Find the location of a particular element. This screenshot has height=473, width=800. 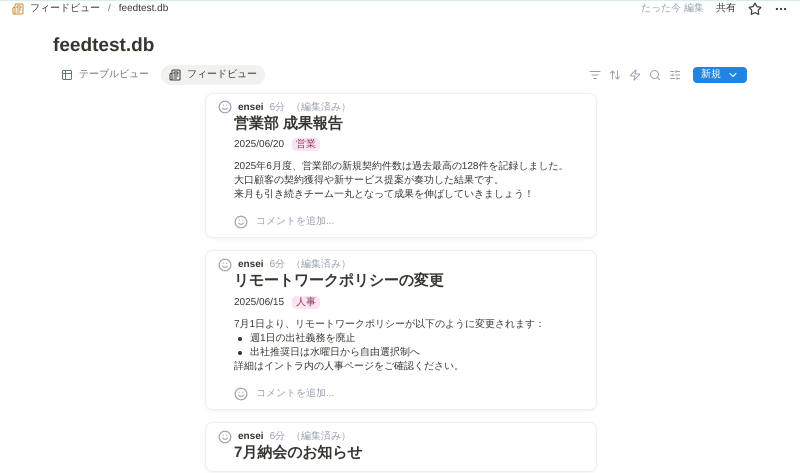

favorite-icon is located at coordinates (755, 9).